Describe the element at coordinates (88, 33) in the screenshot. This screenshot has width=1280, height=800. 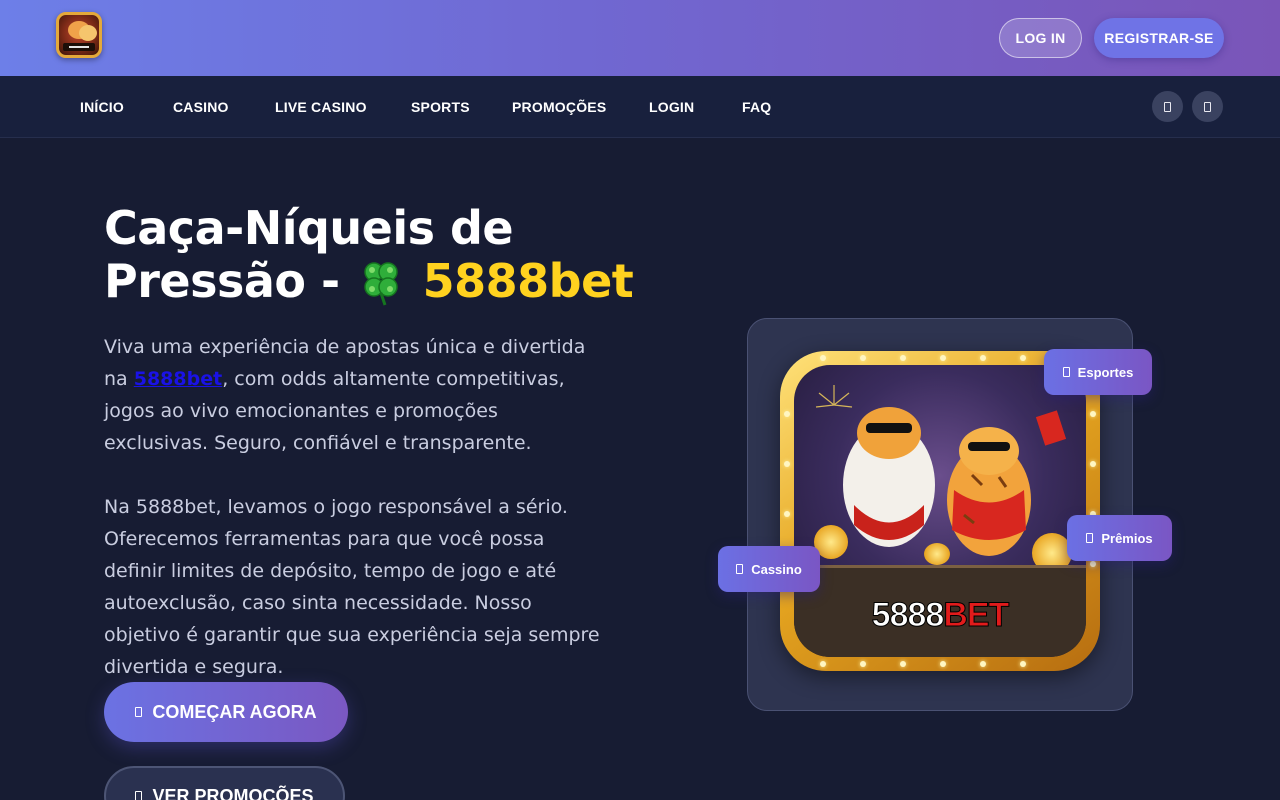
I see `logo-art-secondary` at that location.